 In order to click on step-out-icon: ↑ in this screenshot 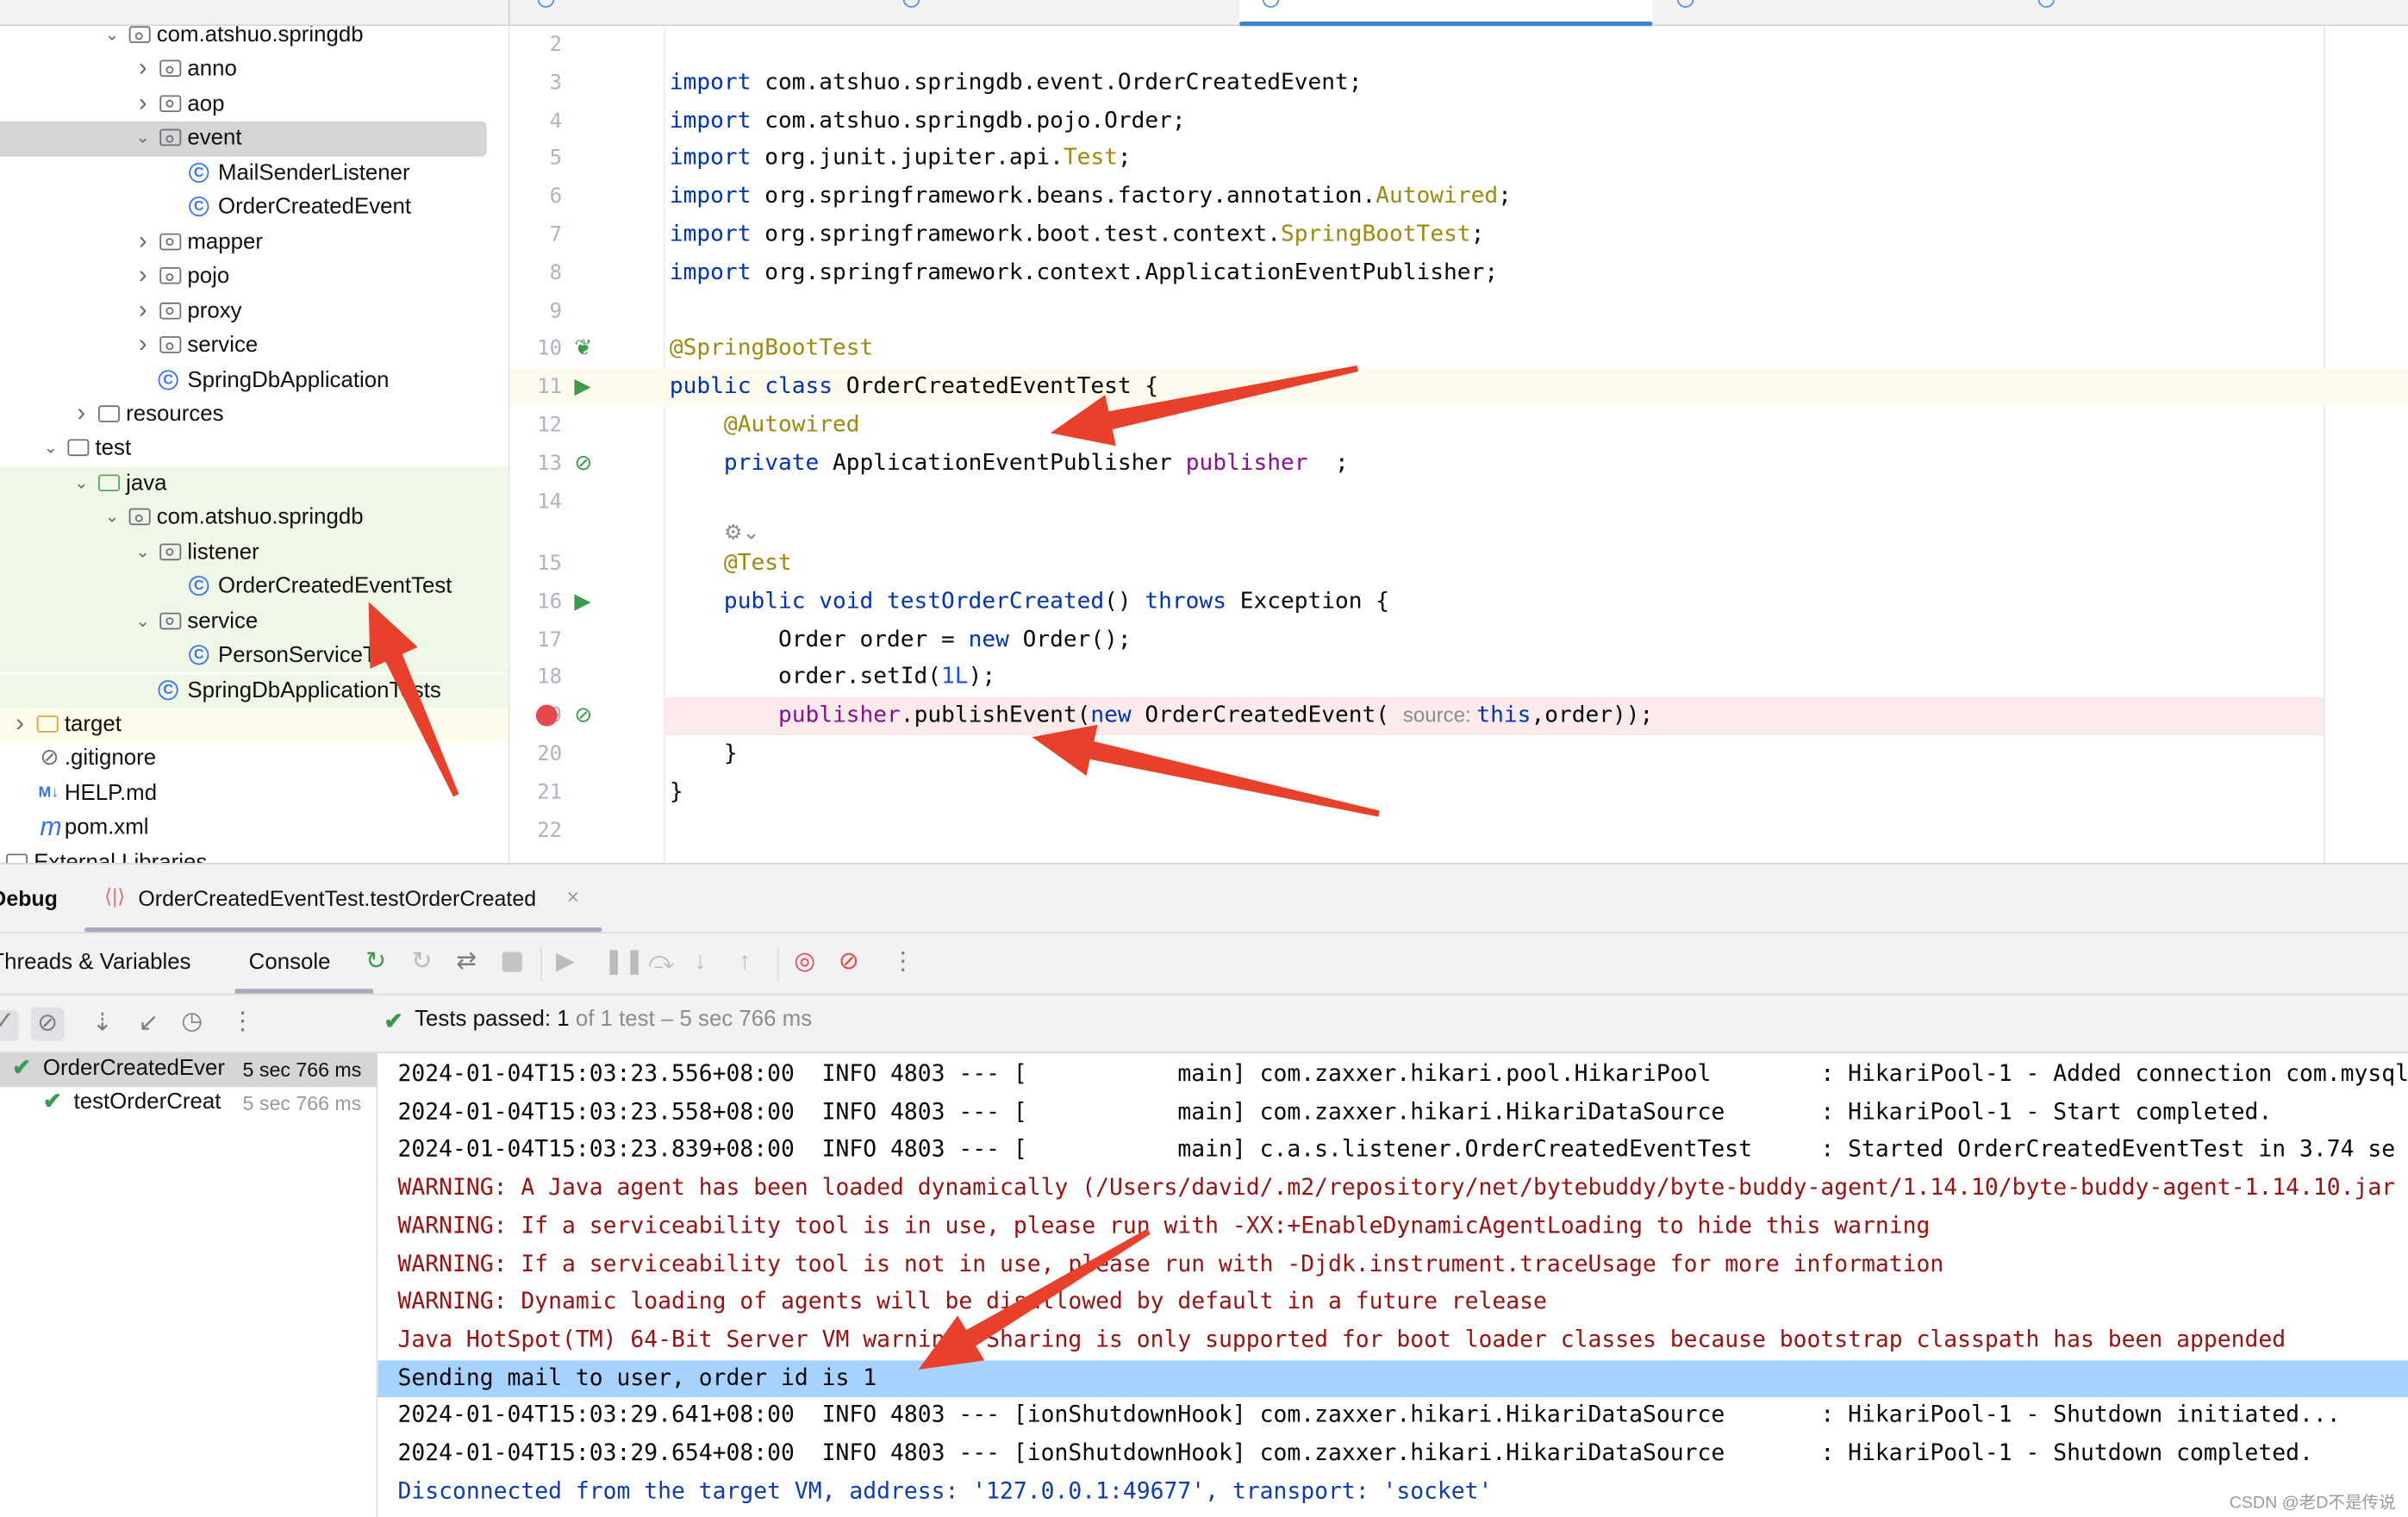, I will do `click(745, 963)`.